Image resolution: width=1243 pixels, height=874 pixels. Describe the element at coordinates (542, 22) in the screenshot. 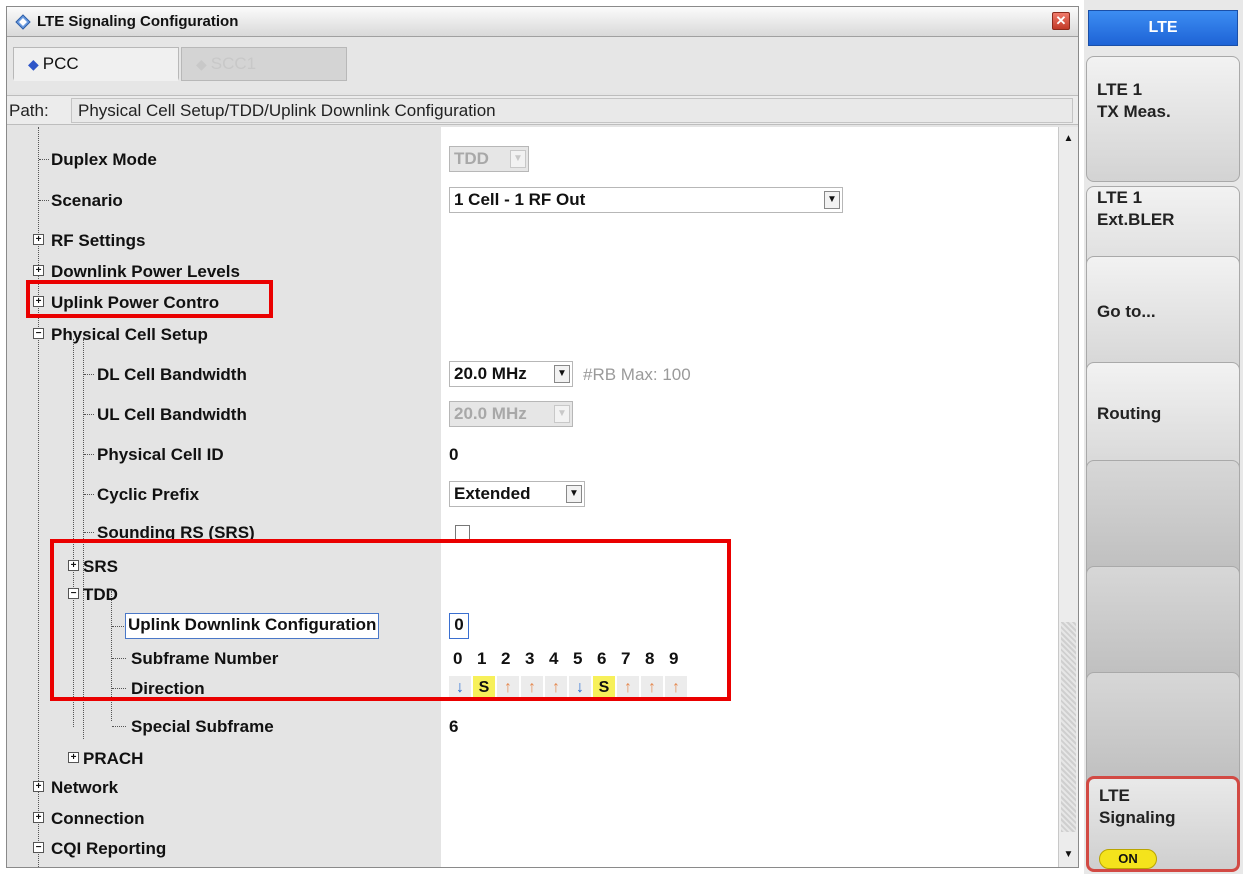

I see `title-bar: LTE Signaling Configuration ✕` at that location.